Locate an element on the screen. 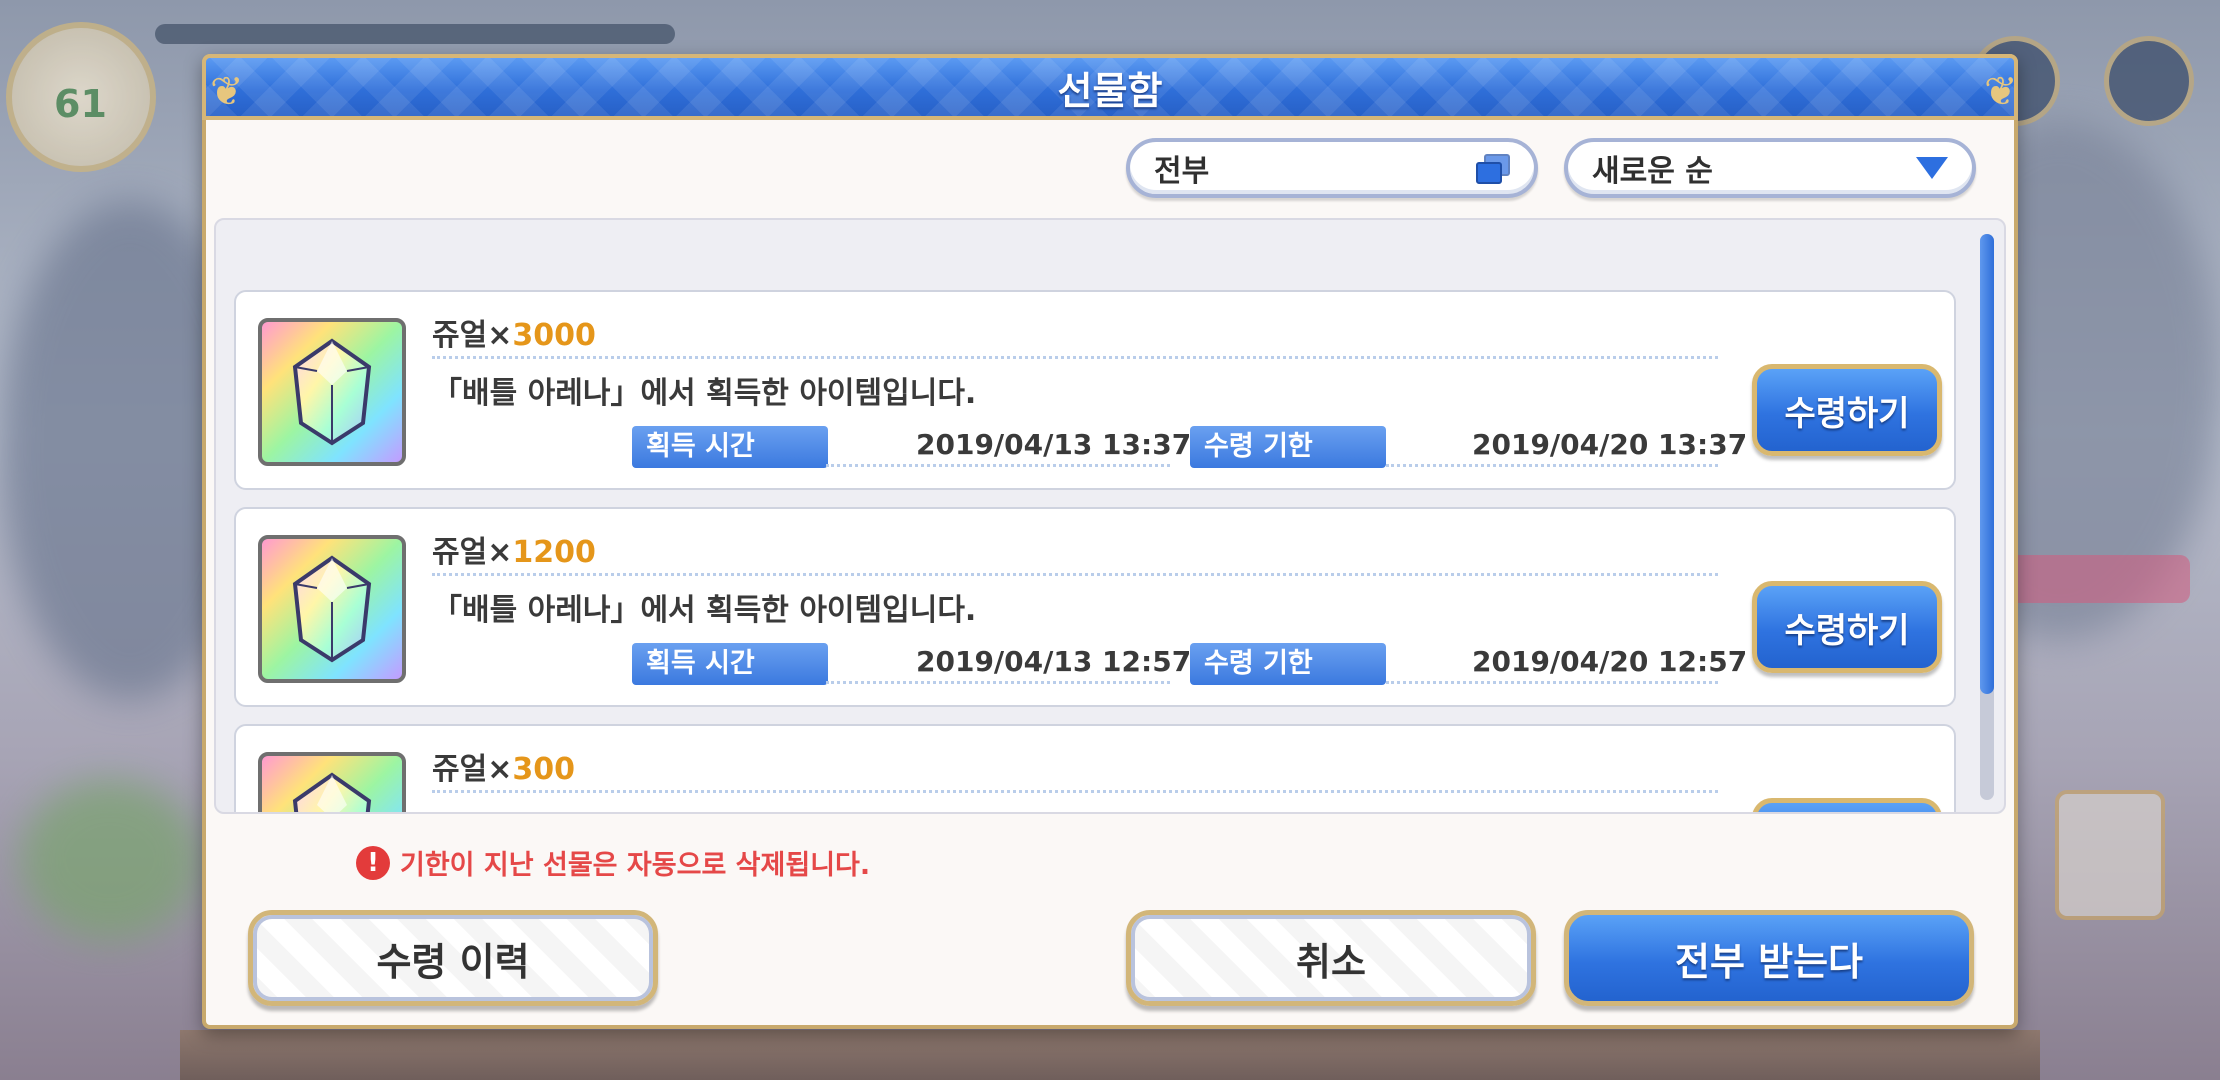  sort-order-select: 새로운 순 is located at coordinates (1770, 168).